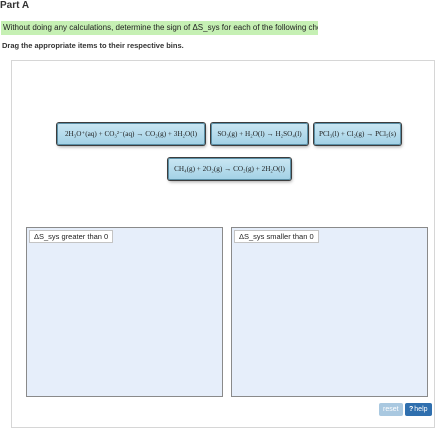 This screenshot has width=435, height=435. What do you see at coordinates (15, 5) in the screenshot?
I see `part-title: Part A` at bounding box center [15, 5].